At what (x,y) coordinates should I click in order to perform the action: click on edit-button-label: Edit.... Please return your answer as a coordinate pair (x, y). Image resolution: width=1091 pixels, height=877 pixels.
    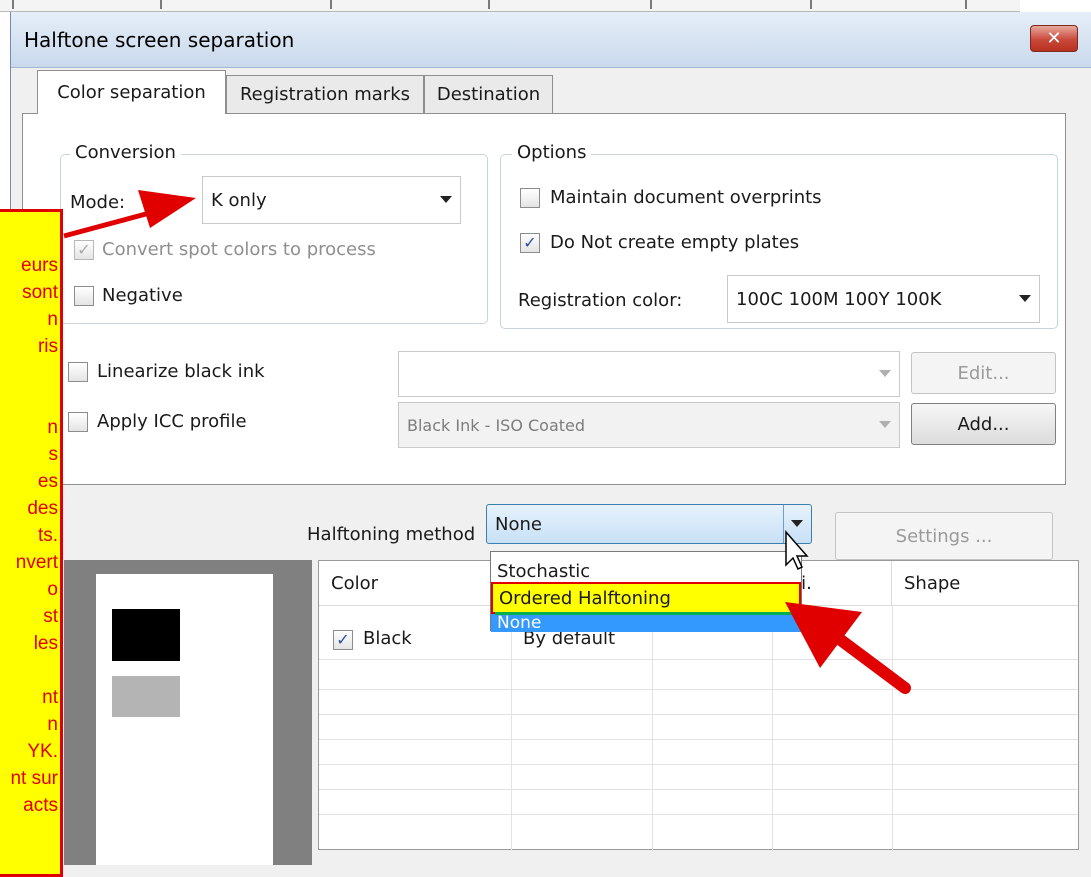
    Looking at the image, I should click on (983, 373).